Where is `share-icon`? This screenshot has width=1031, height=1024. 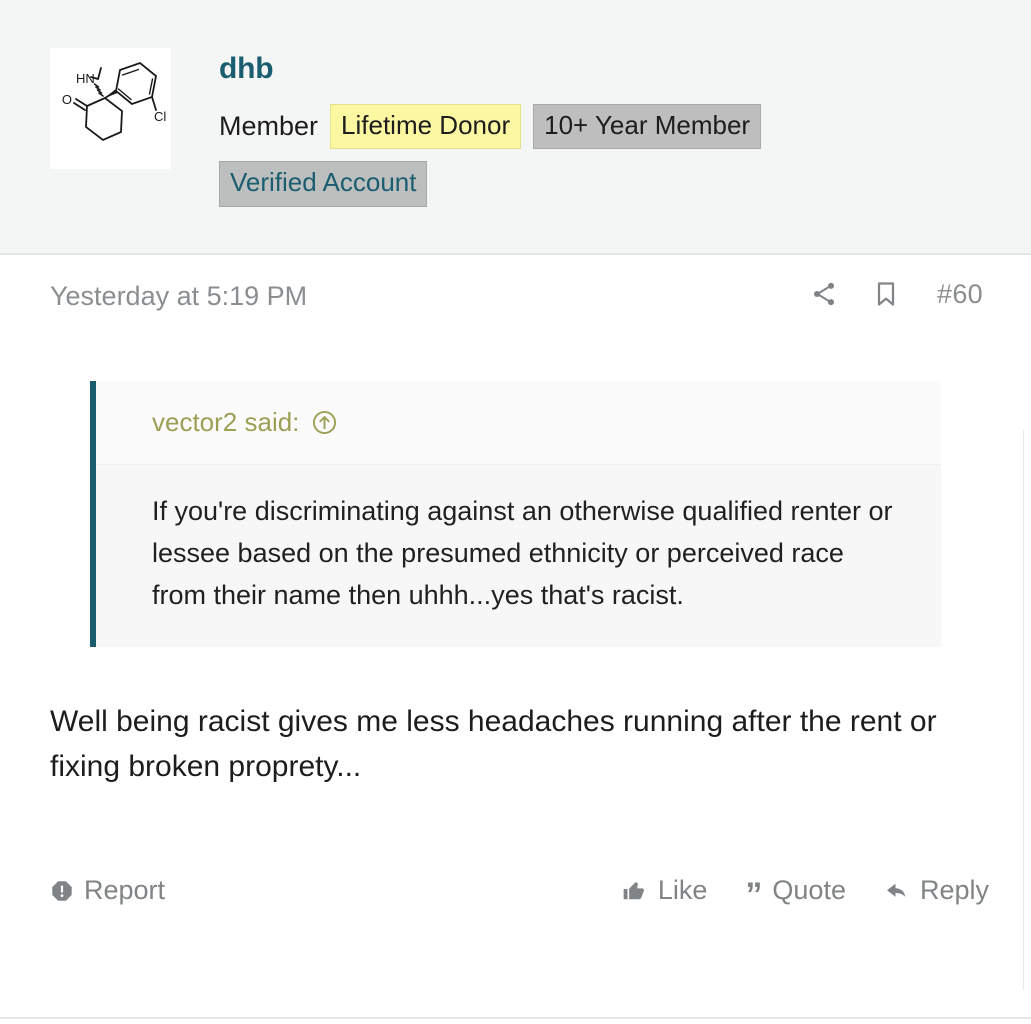
share-icon is located at coordinates (824, 294).